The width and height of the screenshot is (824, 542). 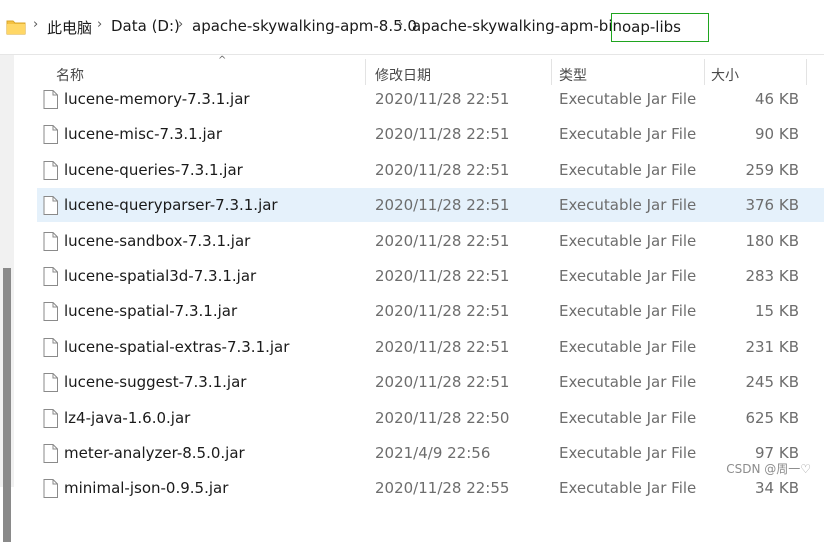 What do you see at coordinates (157, 99) in the screenshot?
I see `file-name: lucene-memory-7.3.1.jar` at bounding box center [157, 99].